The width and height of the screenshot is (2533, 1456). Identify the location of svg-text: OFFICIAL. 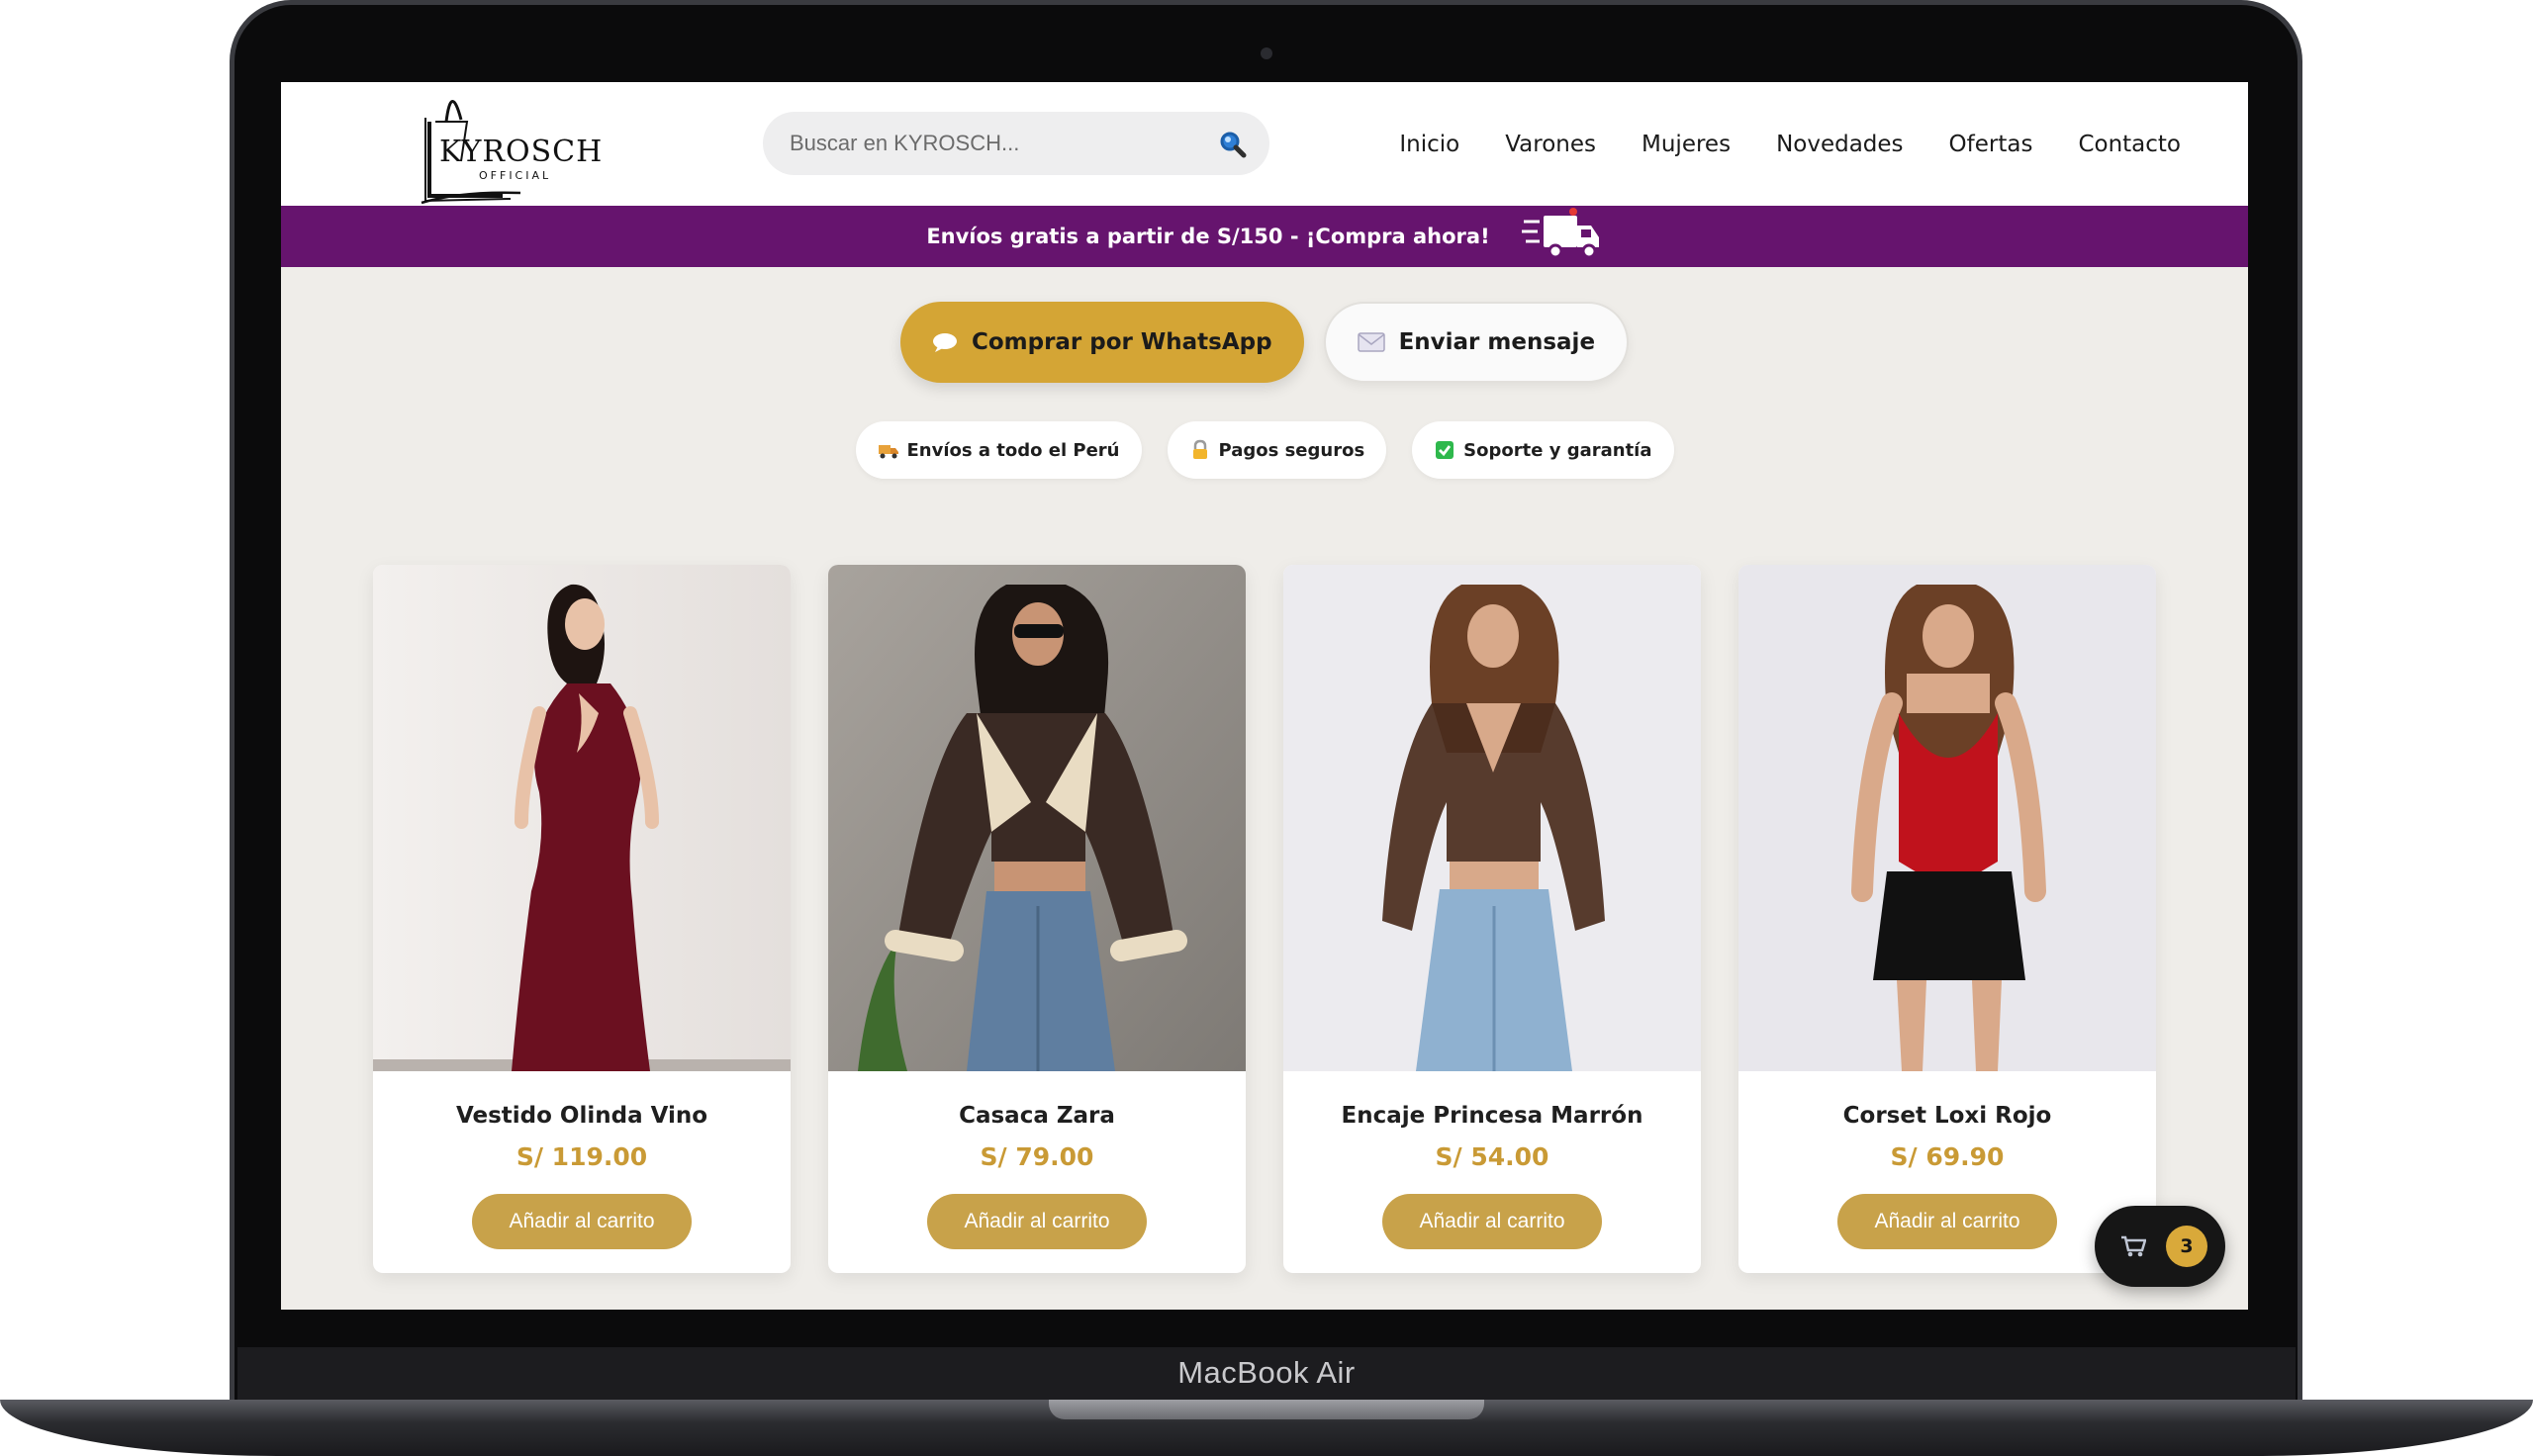
(515, 175).